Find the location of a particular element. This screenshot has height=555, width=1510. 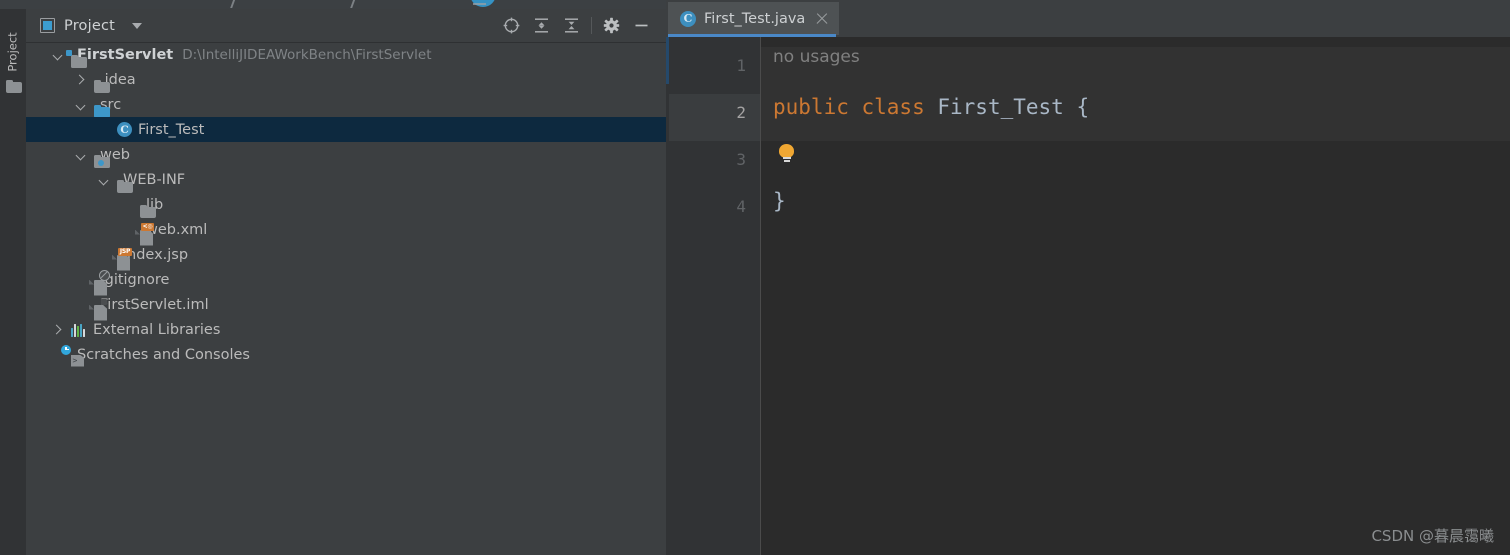

gutter-caret-accent is located at coordinates (667, 60).